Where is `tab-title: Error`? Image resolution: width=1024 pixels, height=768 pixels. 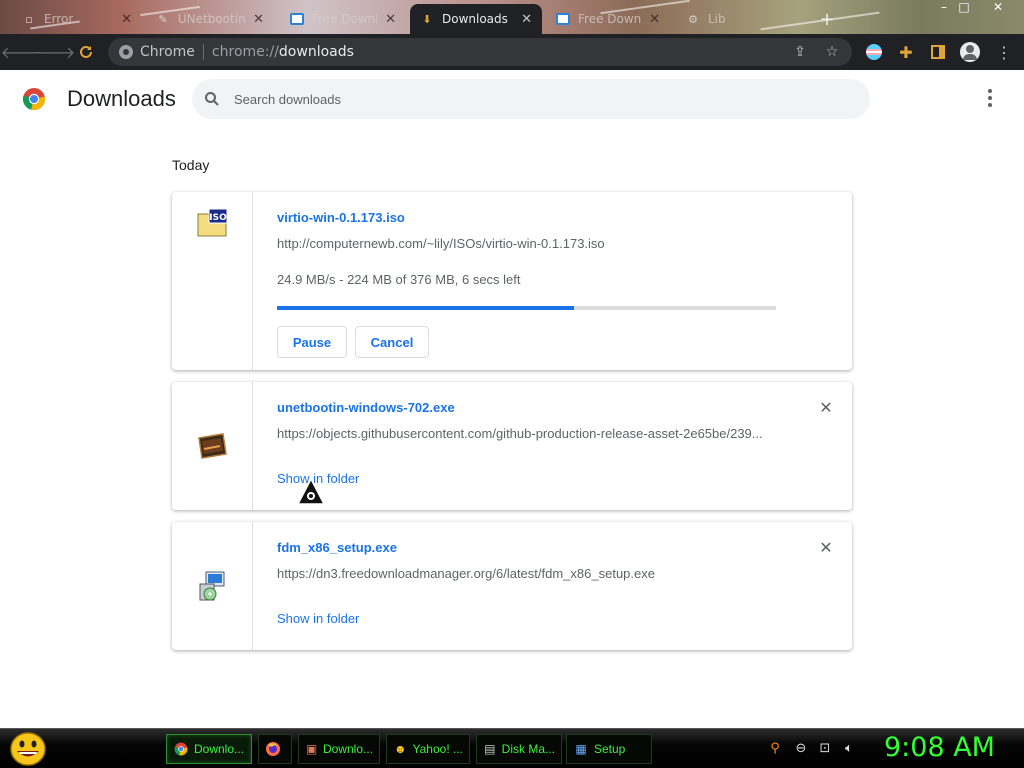 tab-title: Error is located at coordinates (59, 19).